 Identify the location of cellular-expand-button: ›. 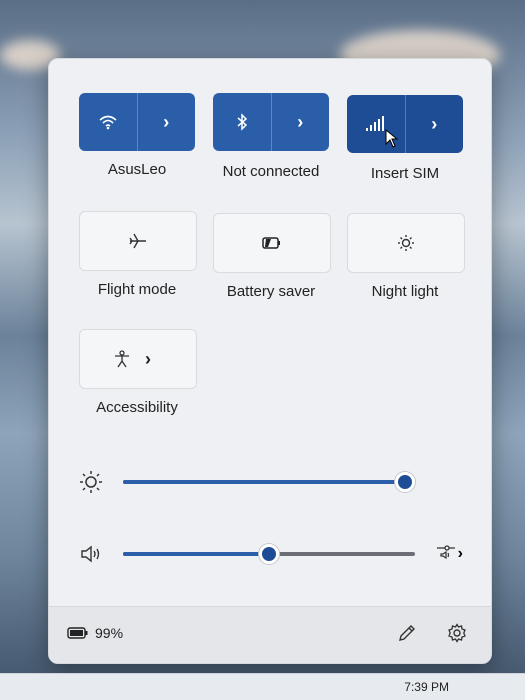
(434, 124).